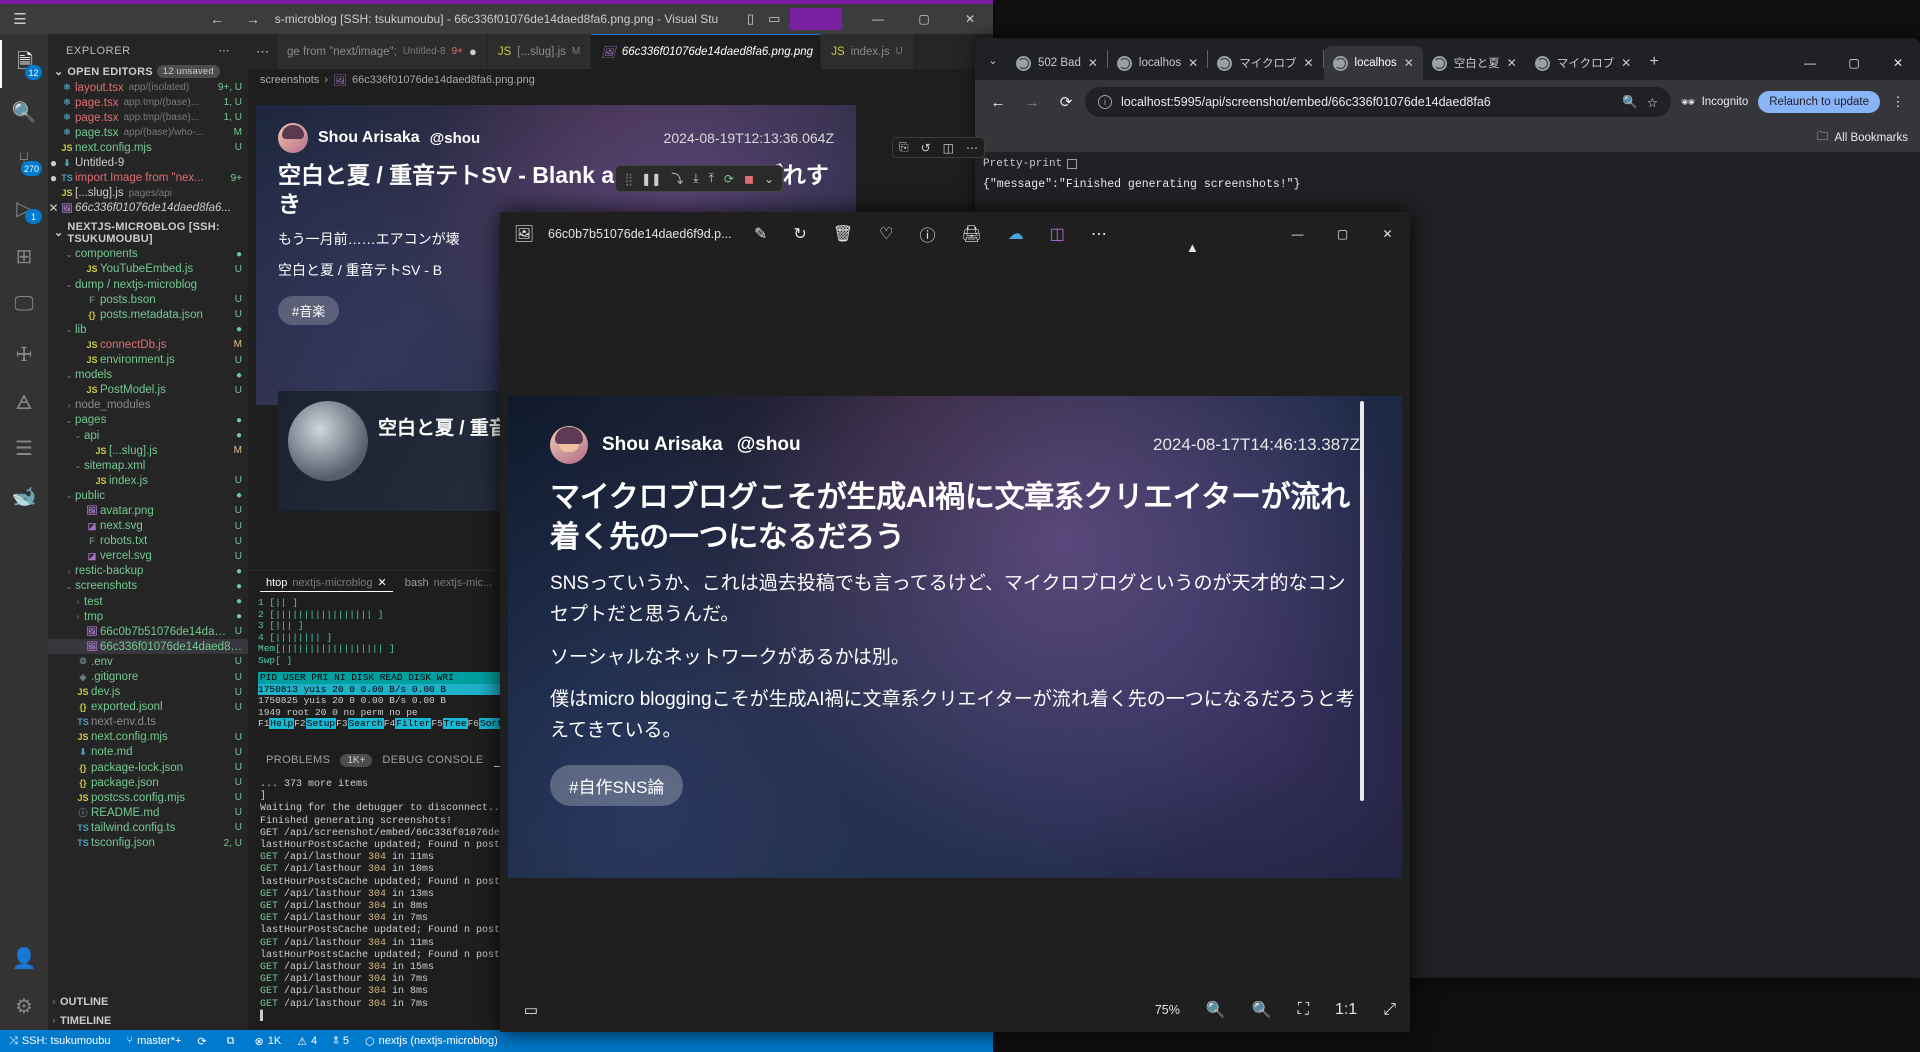 The image size is (1920, 1052). What do you see at coordinates (1714, 102) in the screenshot?
I see `incognito-indicator: 🕶 Incognito` at bounding box center [1714, 102].